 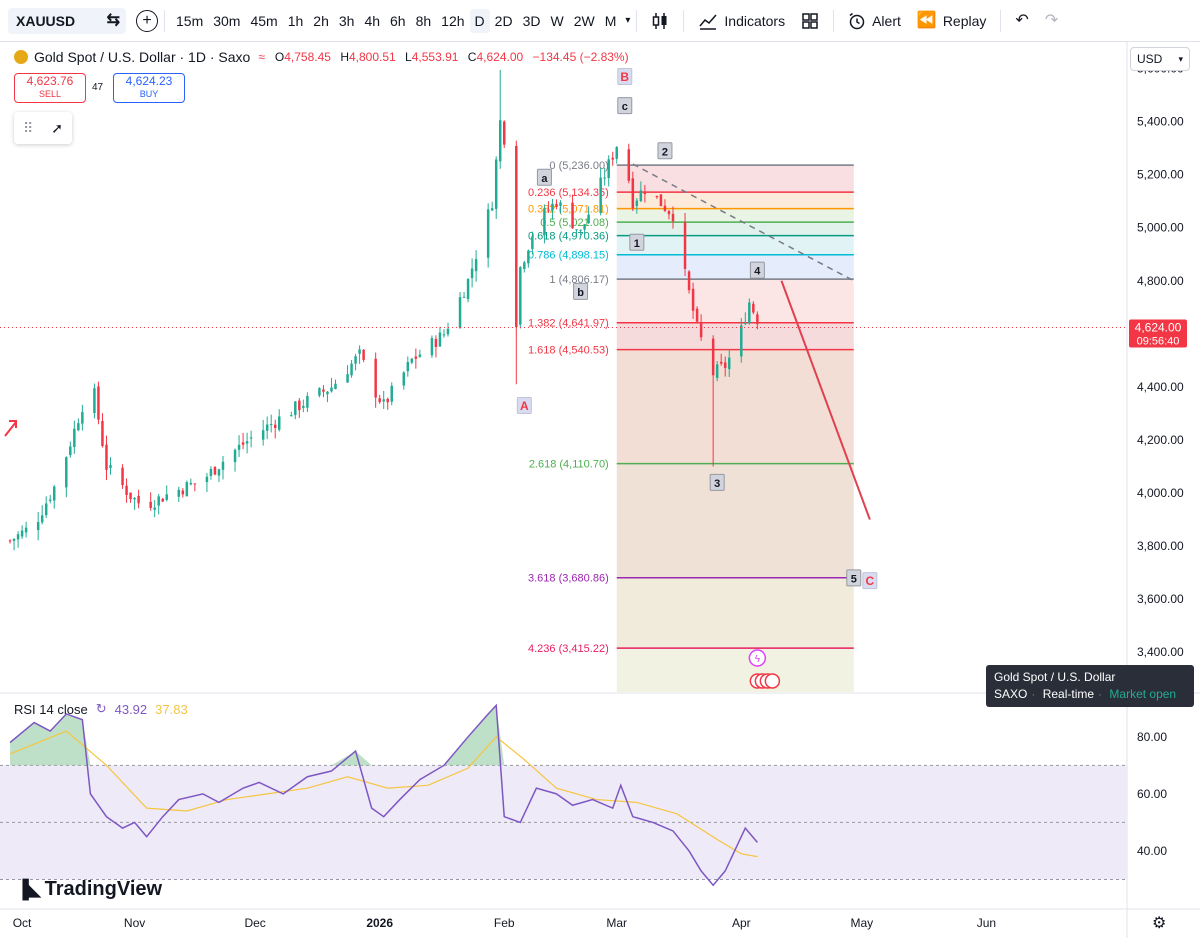 I want to click on rsi-ma-value: 37.83, so click(x=171, y=709).